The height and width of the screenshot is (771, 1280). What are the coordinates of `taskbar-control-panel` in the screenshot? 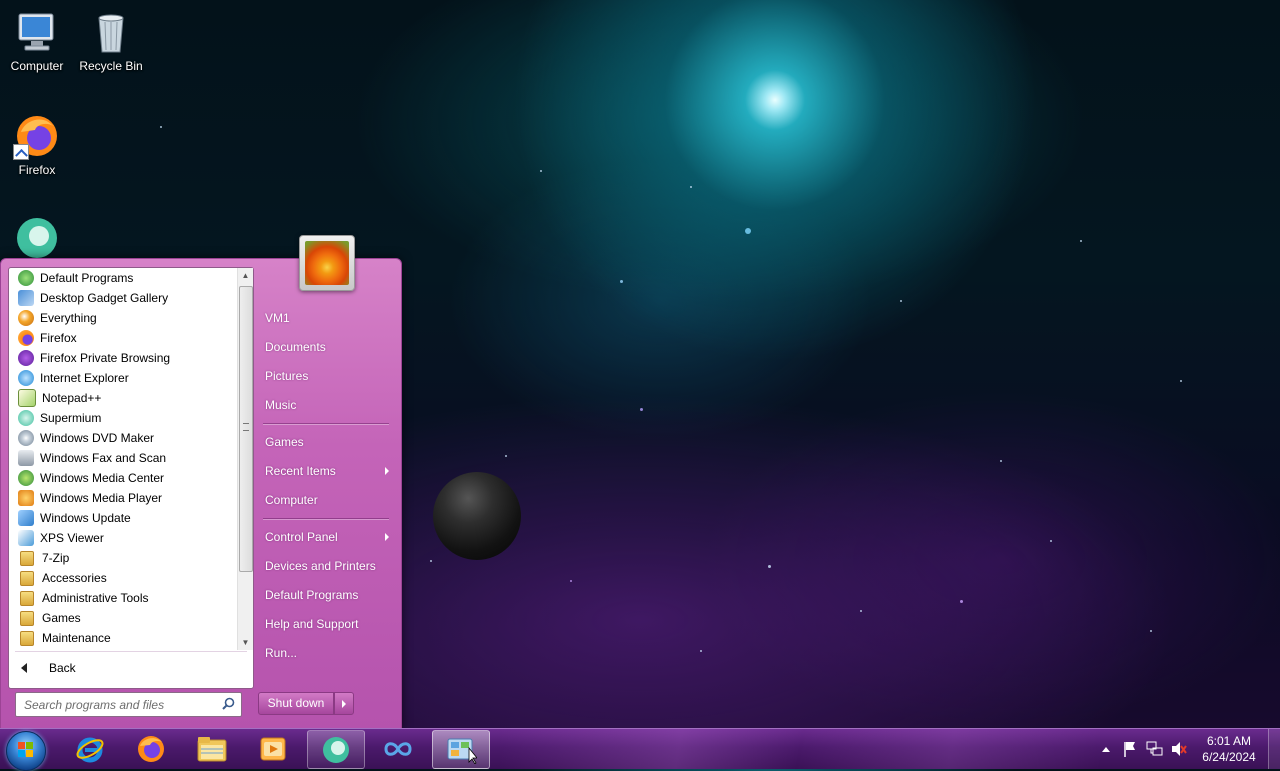 It's located at (461, 749).